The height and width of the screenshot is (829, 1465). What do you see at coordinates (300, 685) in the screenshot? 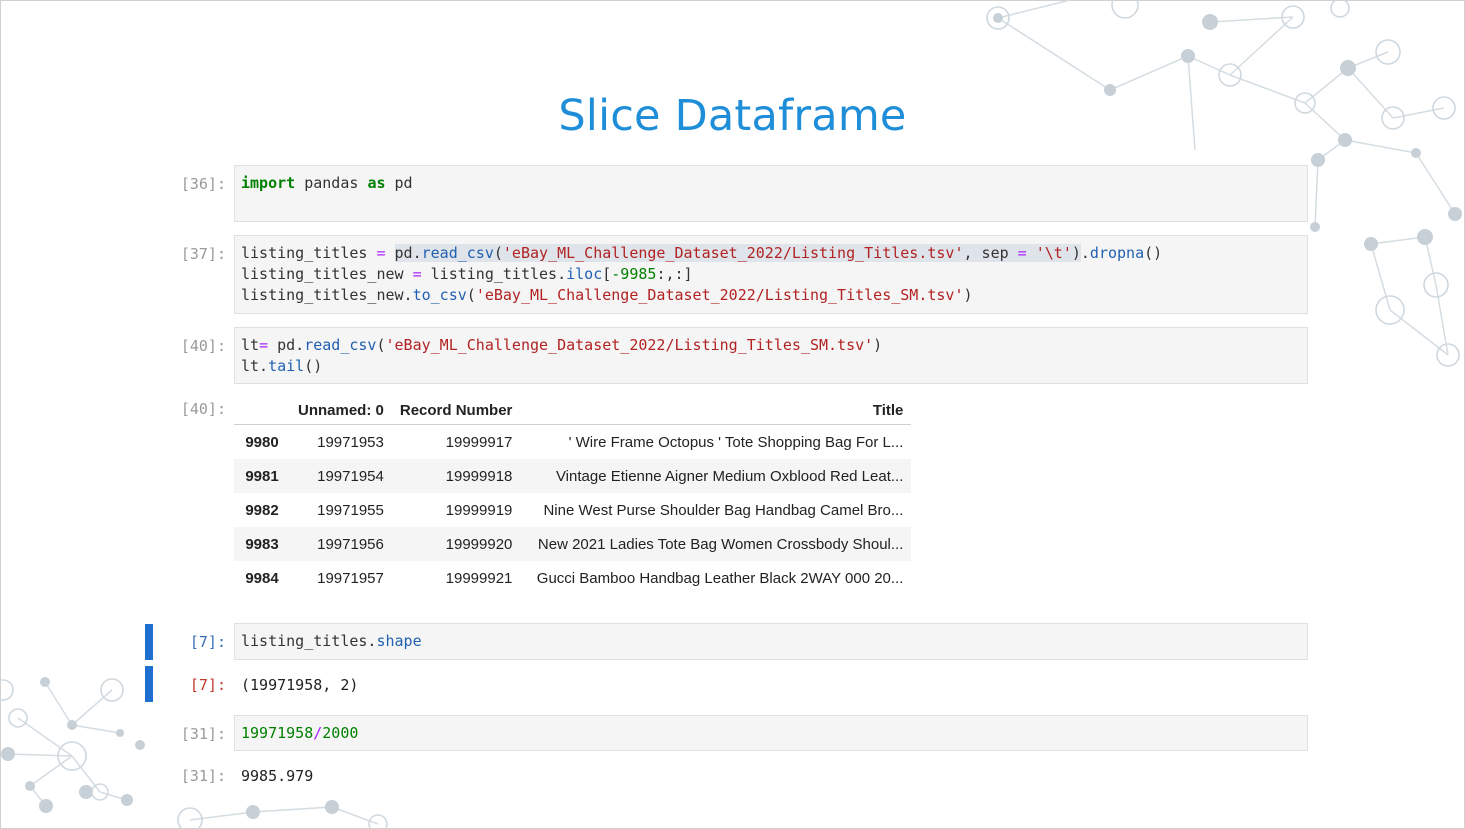
I see `cell-7-output: (19971958, 2)` at bounding box center [300, 685].